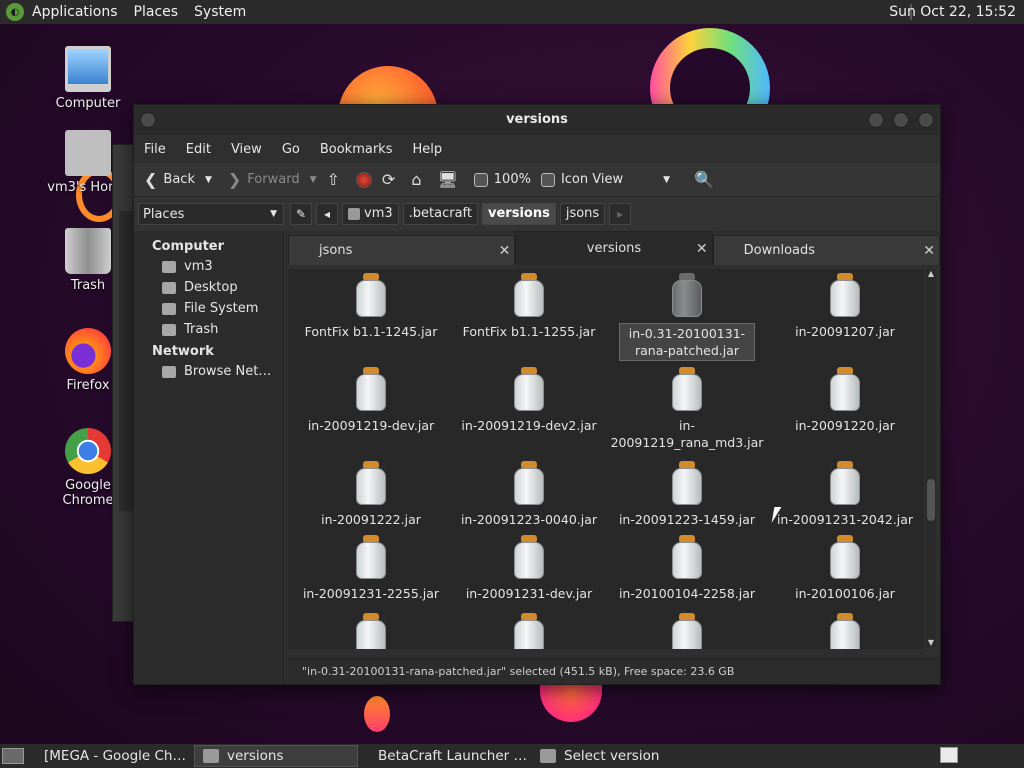 The image size is (1024, 768). Describe the element at coordinates (926, 120) in the screenshot. I see `close-button` at that location.